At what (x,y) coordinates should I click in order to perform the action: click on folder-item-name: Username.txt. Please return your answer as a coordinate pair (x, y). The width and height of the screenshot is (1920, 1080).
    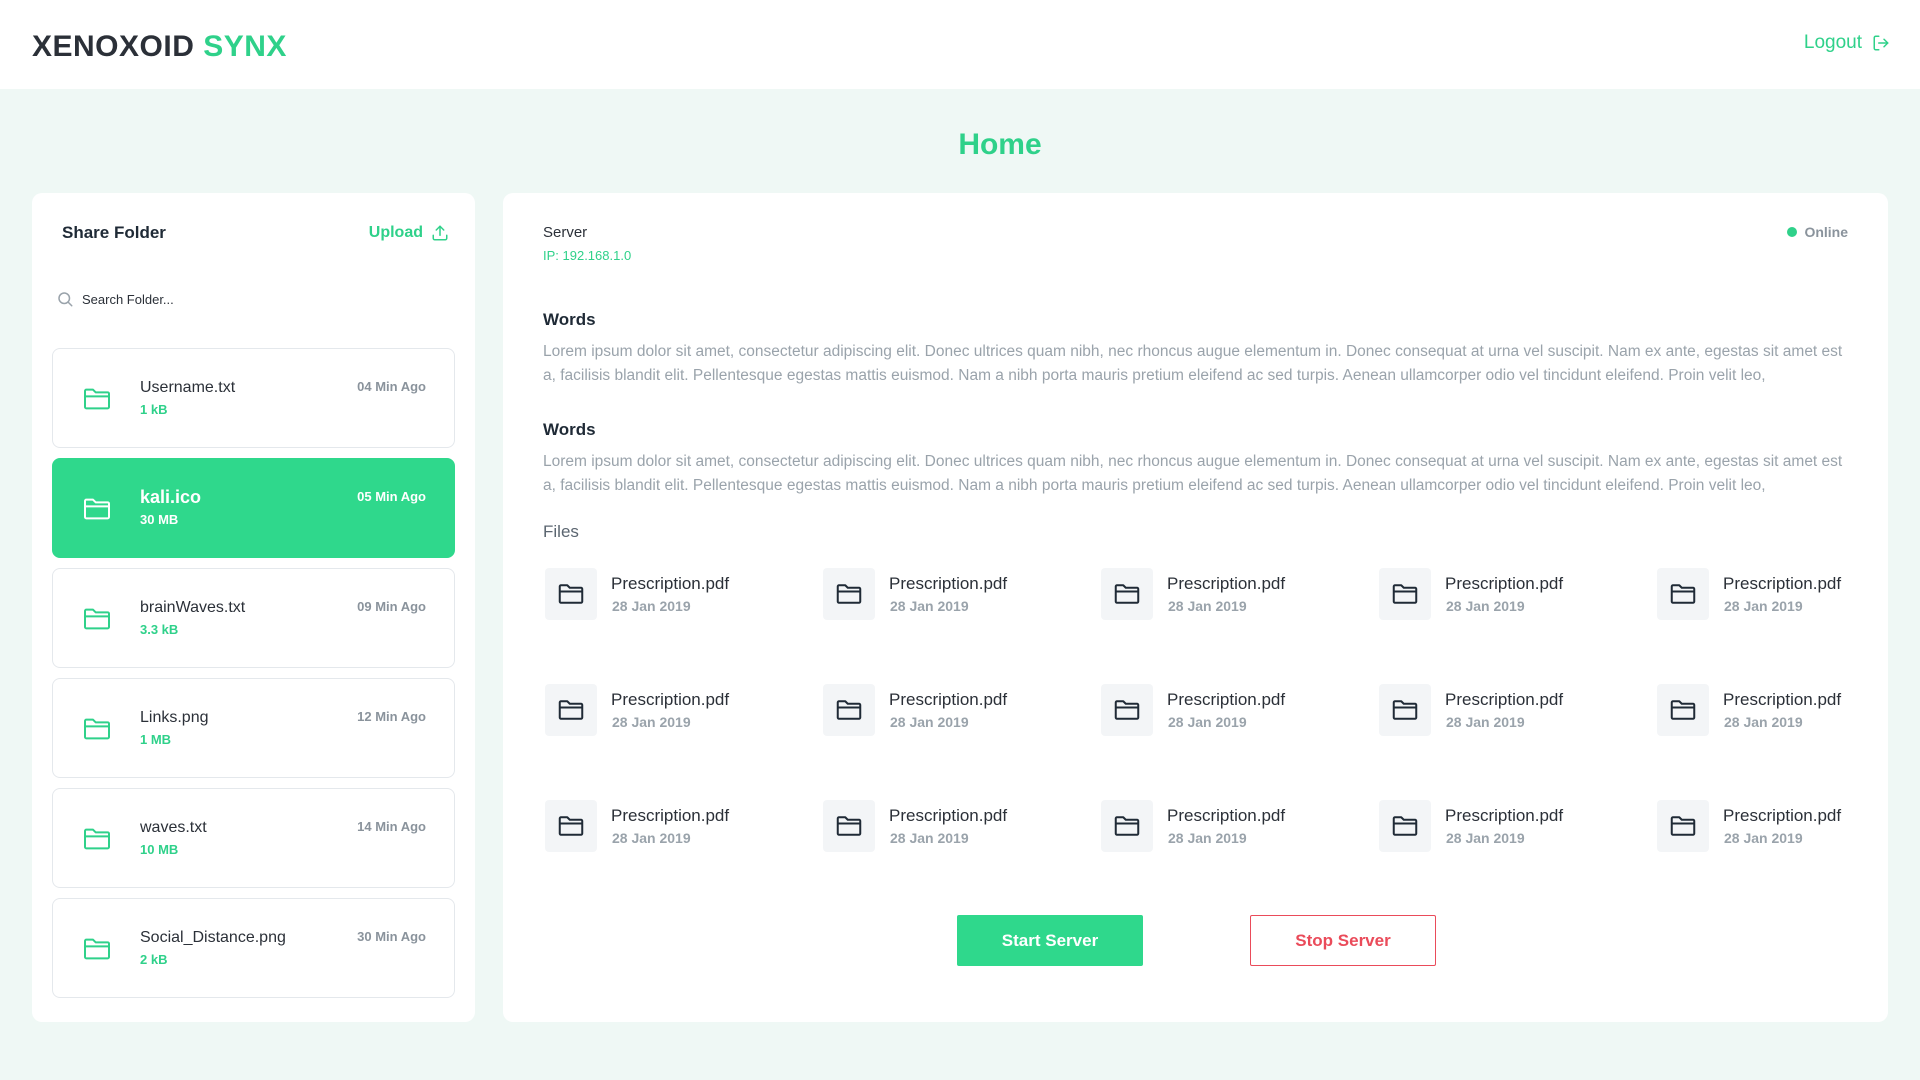
    Looking at the image, I should click on (188, 387).